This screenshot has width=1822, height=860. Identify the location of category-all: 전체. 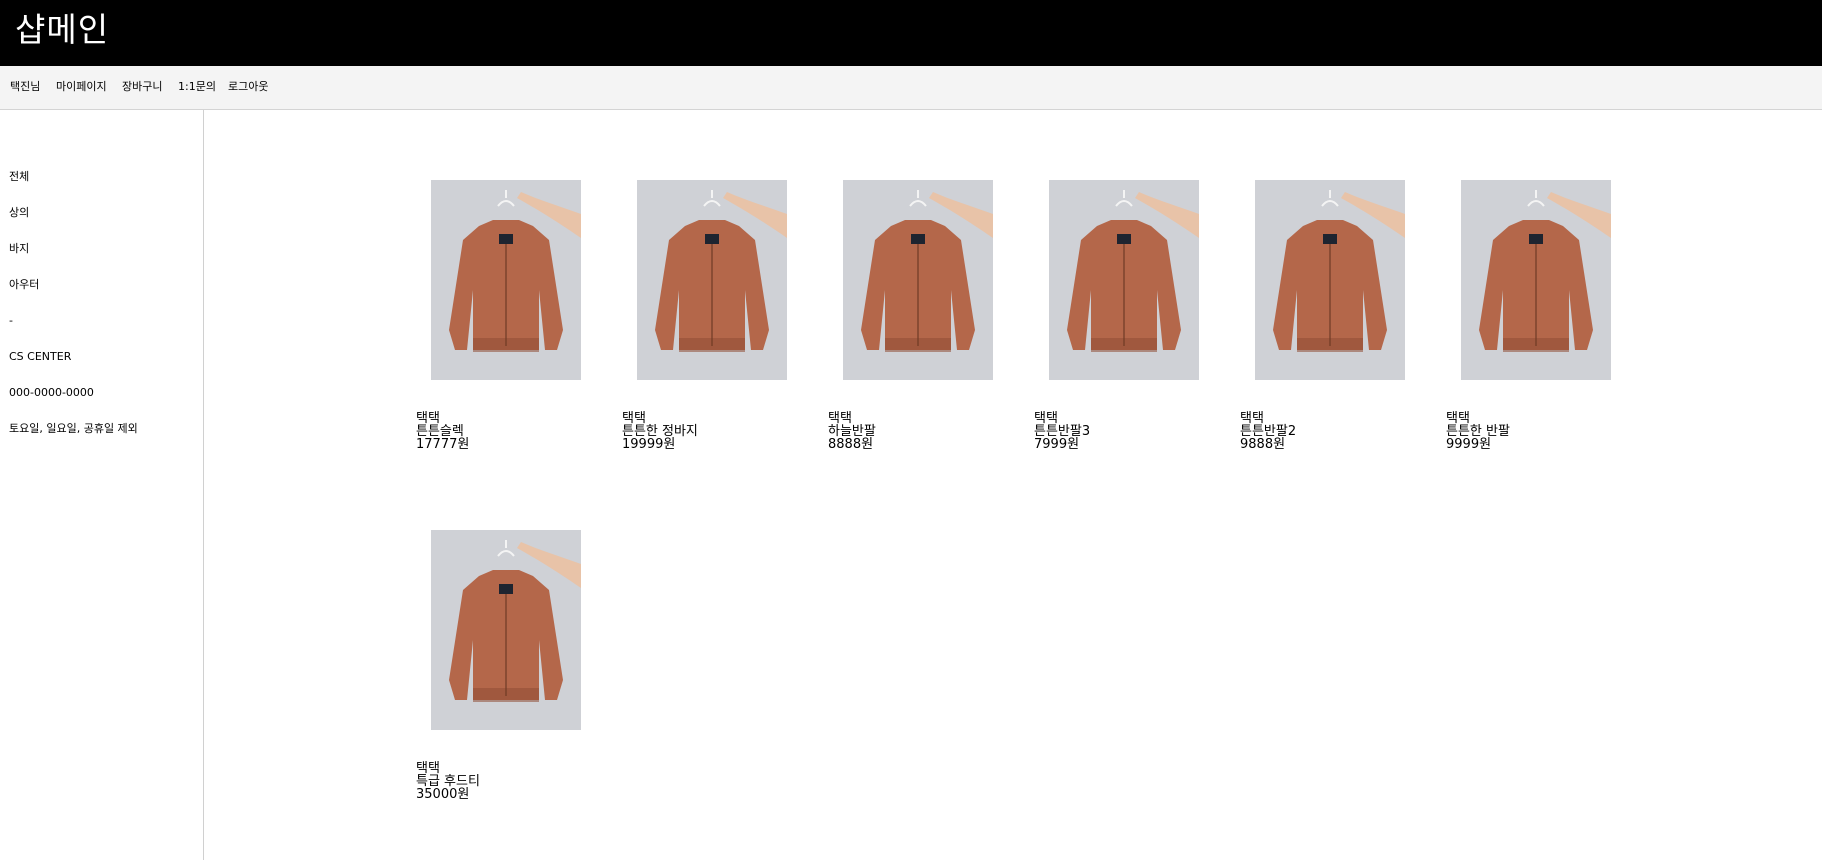
(19, 177).